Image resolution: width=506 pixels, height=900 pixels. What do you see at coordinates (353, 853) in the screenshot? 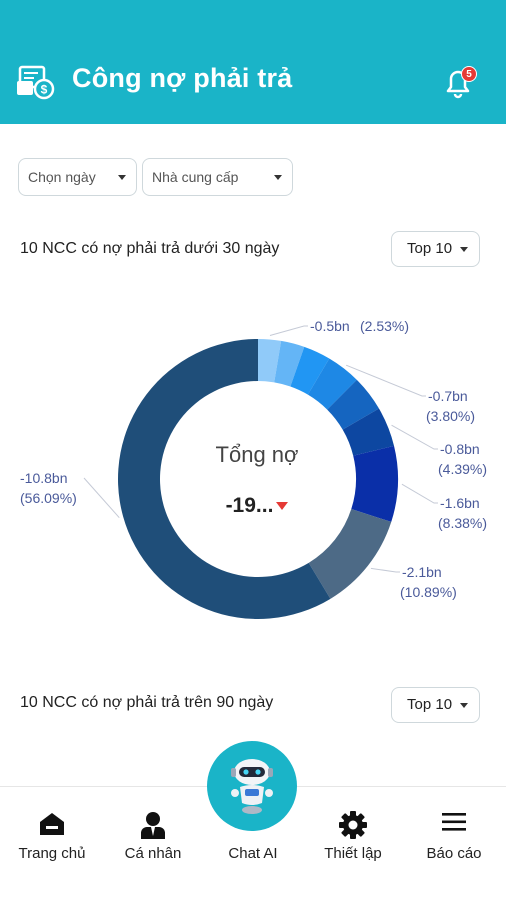
I see `nav-settings-label: Thiết lập` at bounding box center [353, 853].